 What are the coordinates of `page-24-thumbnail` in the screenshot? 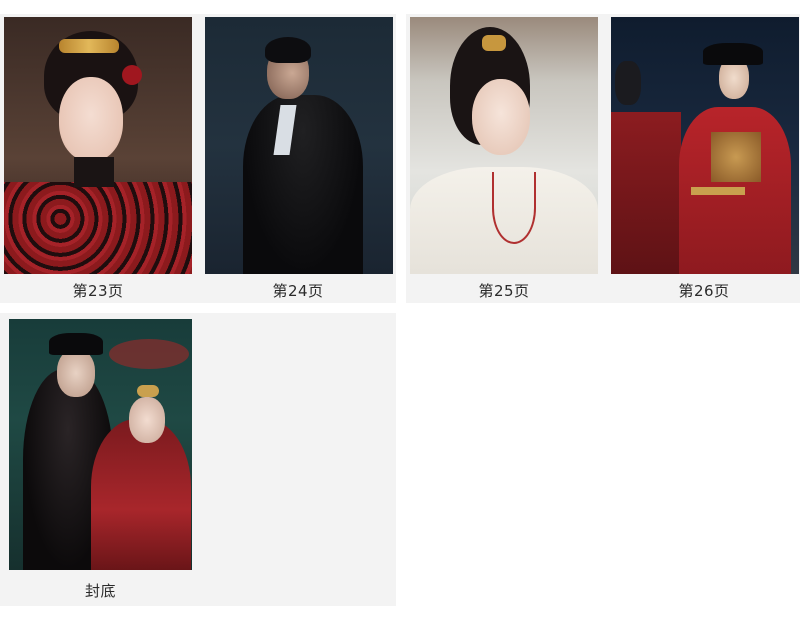 It's located at (299, 145).